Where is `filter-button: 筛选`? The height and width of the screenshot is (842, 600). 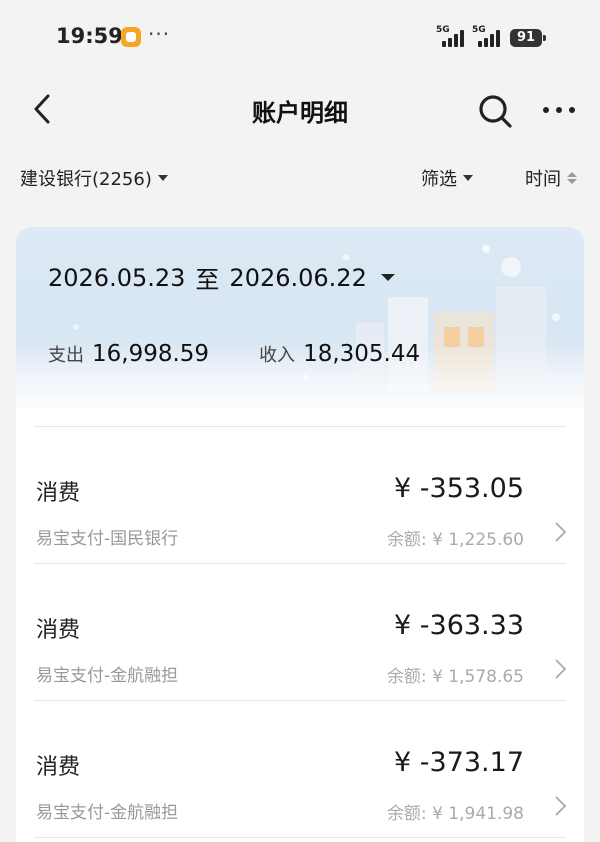 filter-button: 筛选 is located at coordinates (447, 178).